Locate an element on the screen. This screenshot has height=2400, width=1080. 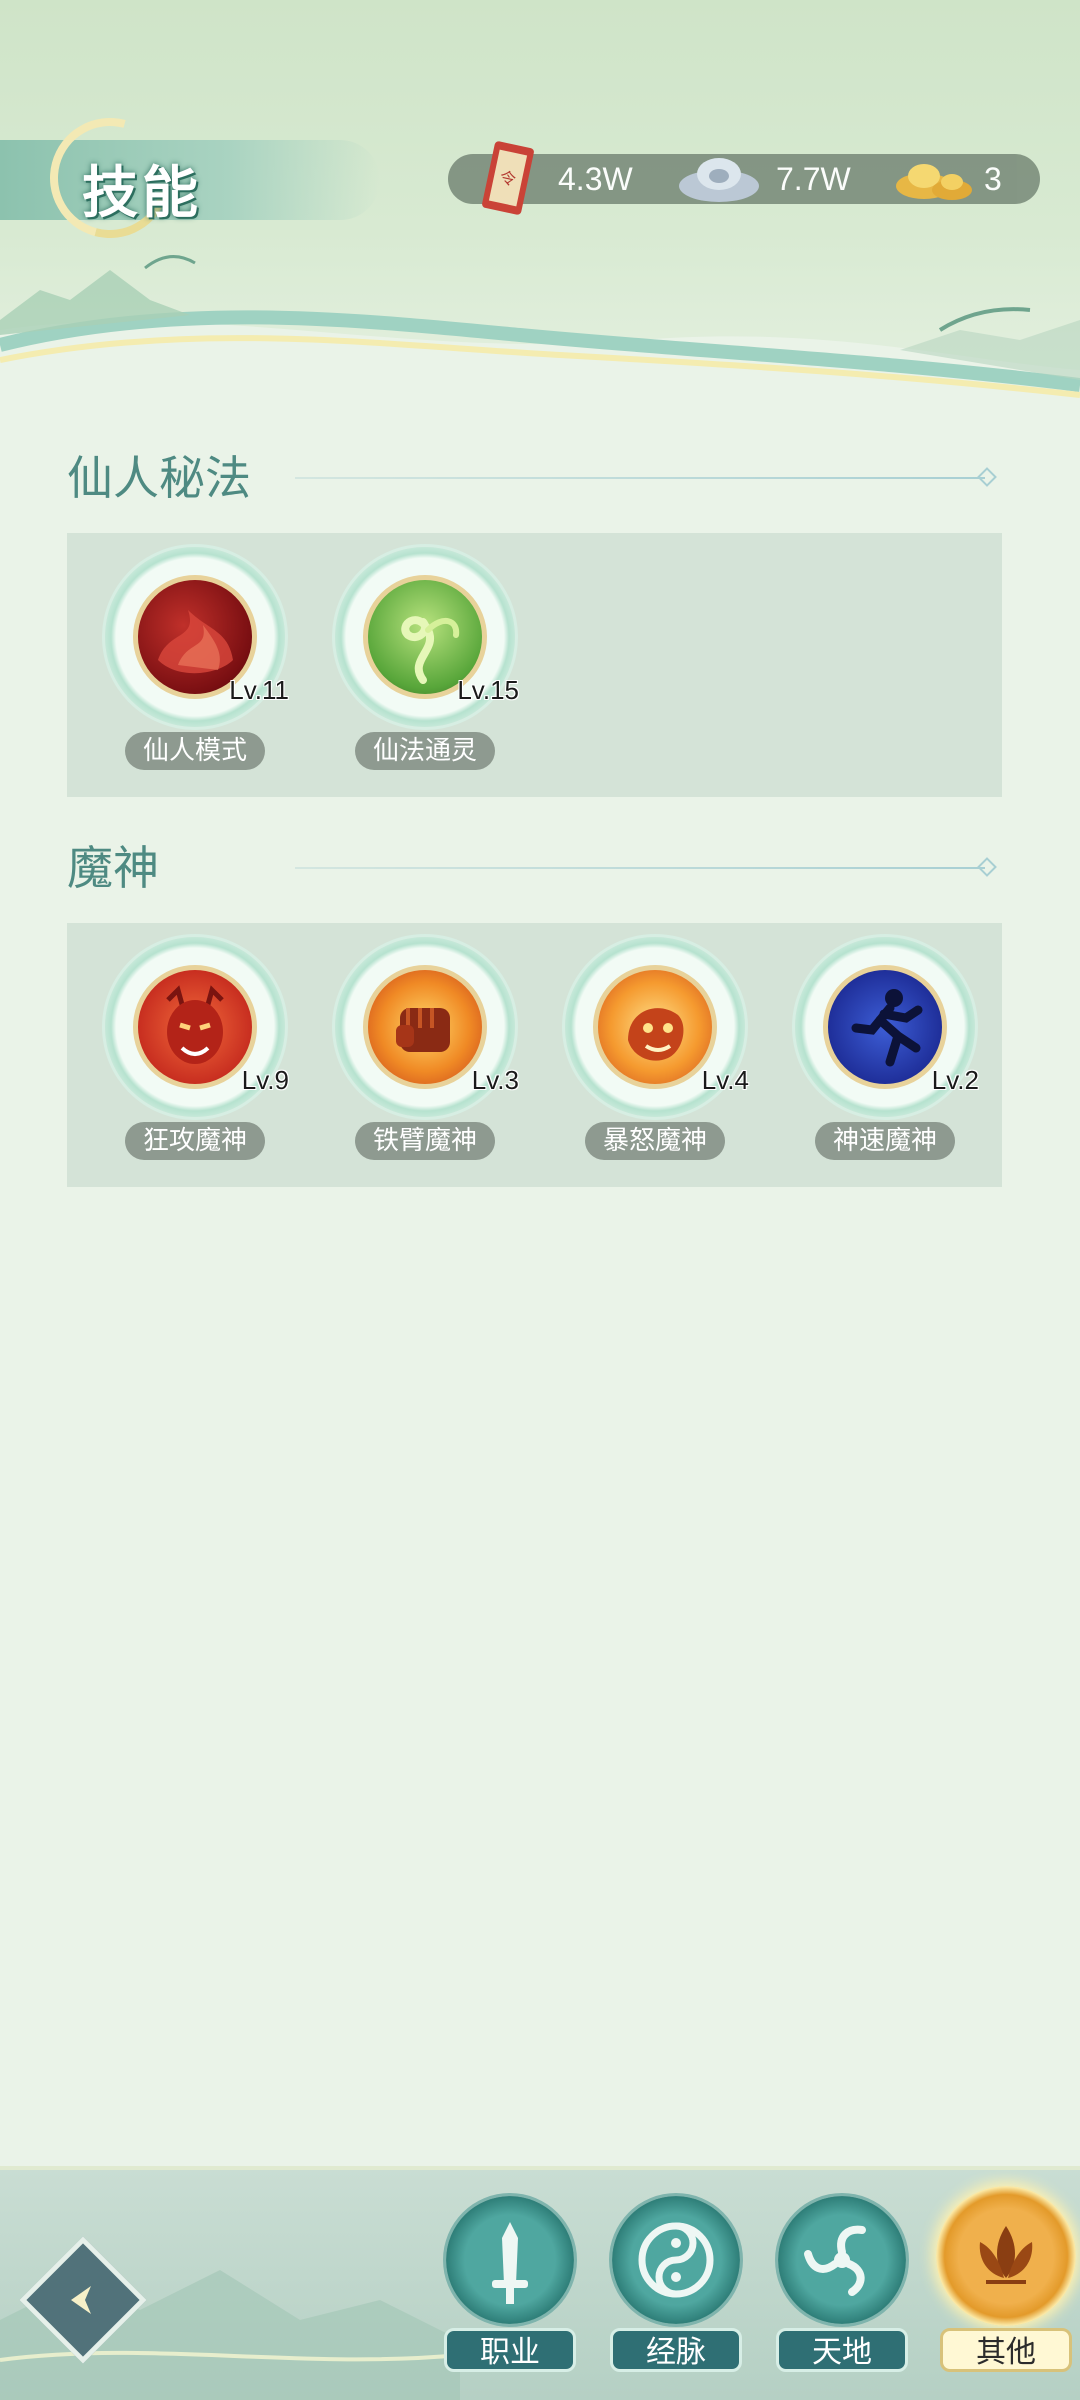
nav-label: 经脉 is located at coordinates (676, 2350).